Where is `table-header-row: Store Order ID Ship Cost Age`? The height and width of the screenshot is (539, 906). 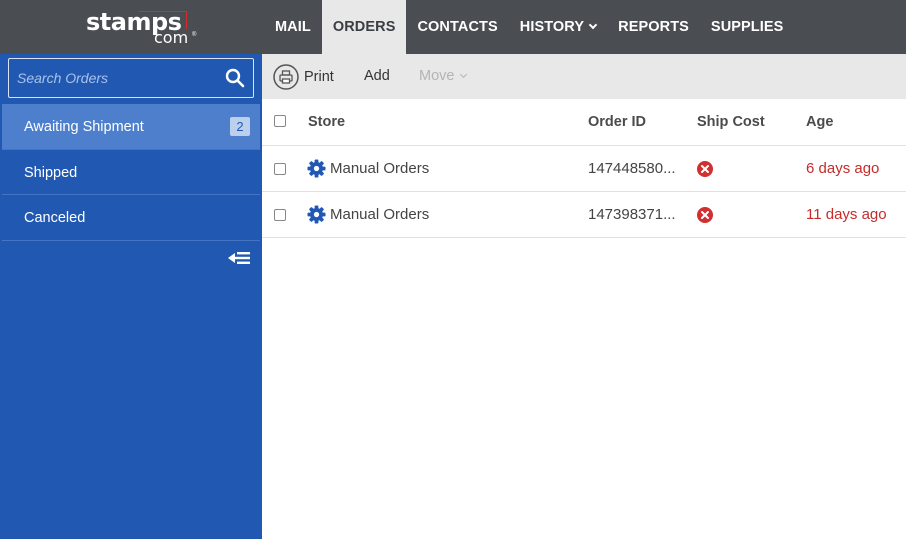
table-header-row: Store Order ID Ship Cost Age is located at coordinates (584, 122).